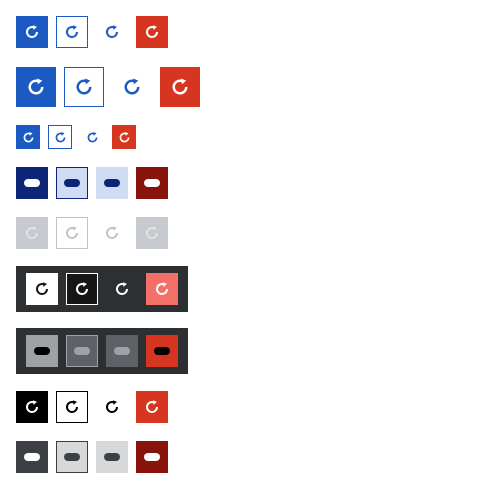 Image resolution: width=500 pixels, height=500 pixels. I want to click on primary-refresh-button, so click(32, 32).